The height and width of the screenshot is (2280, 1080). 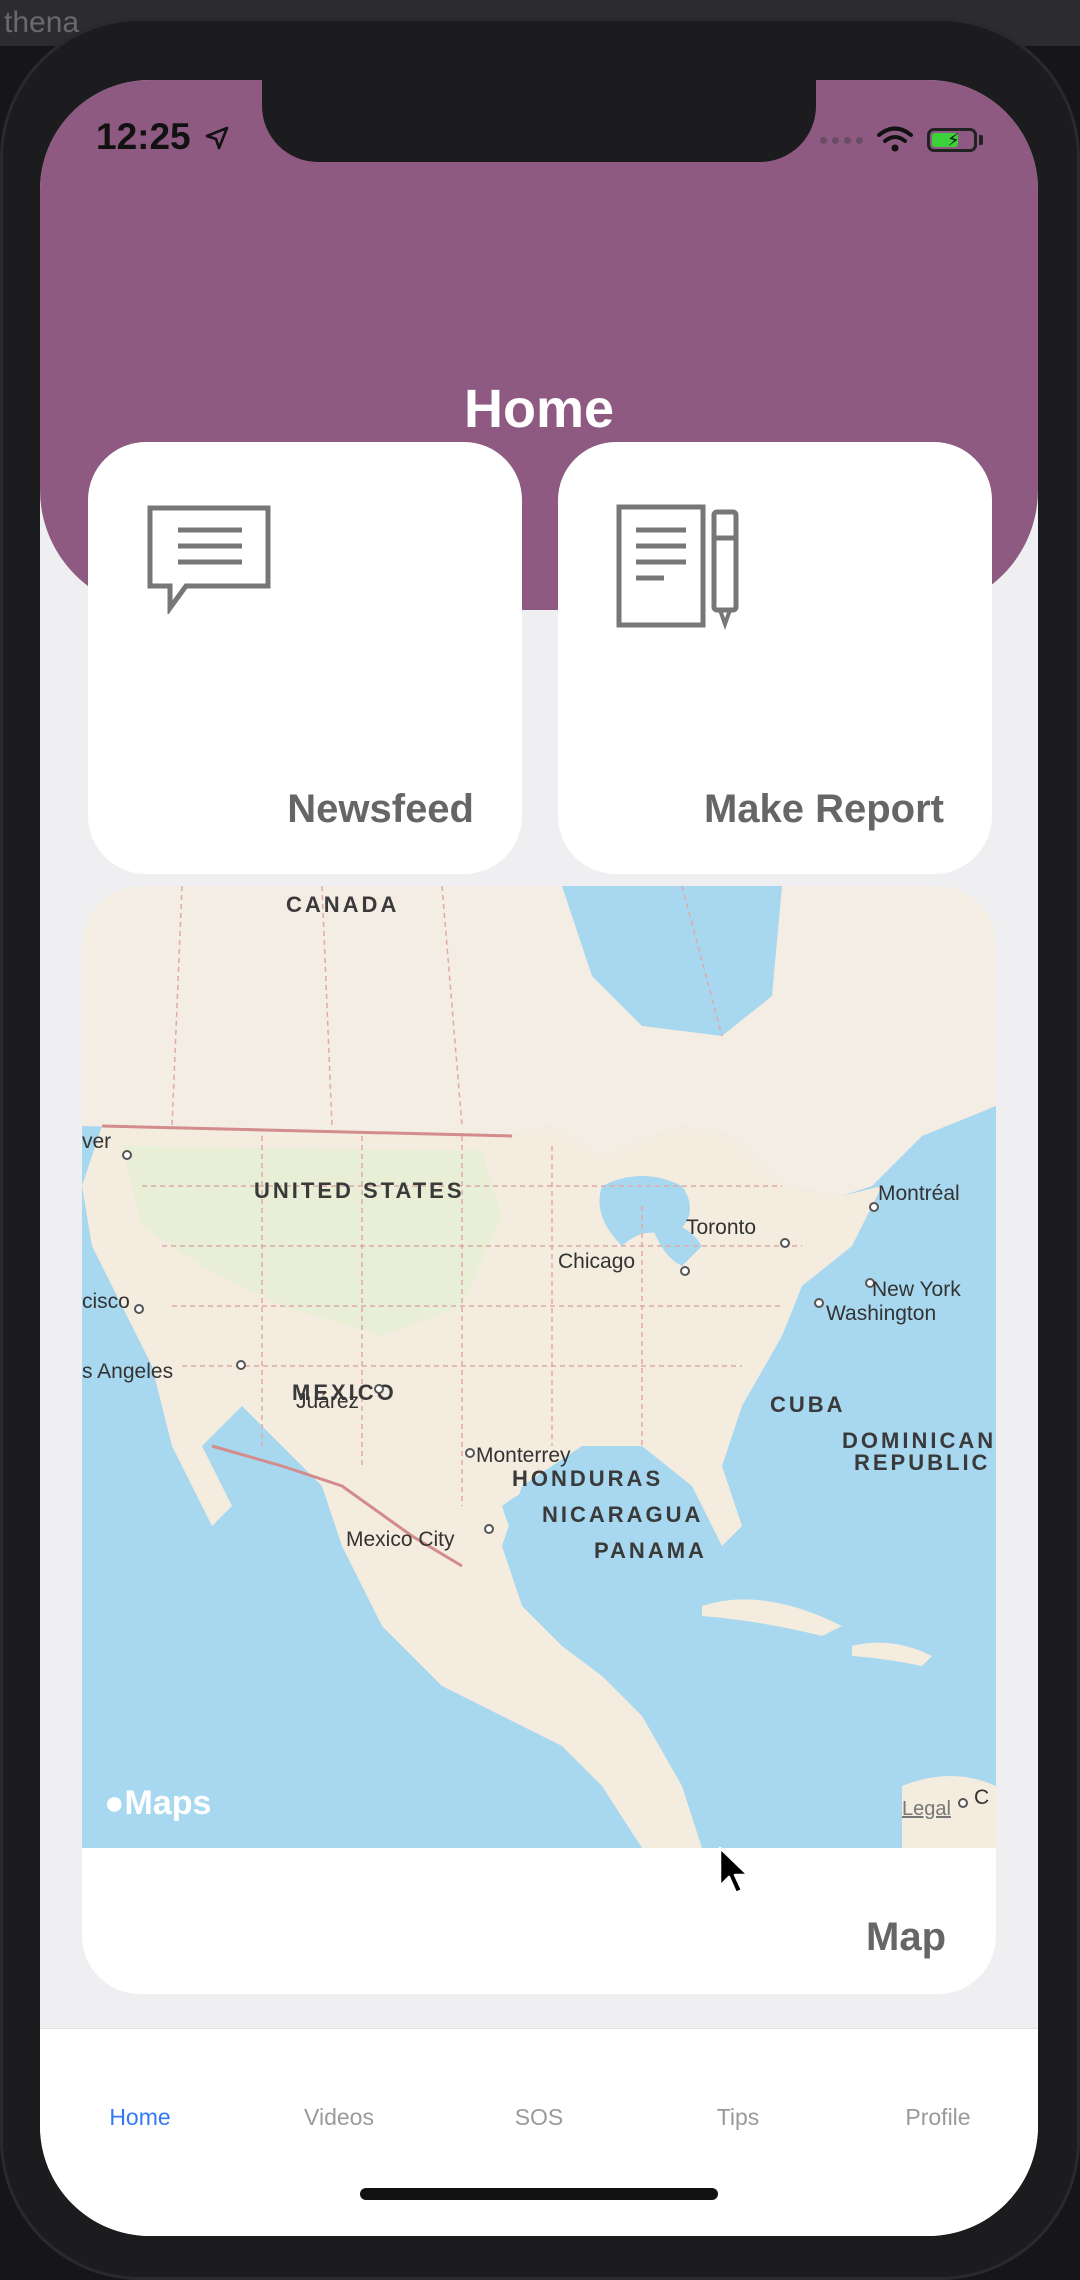 I want to click on map-legal-link: Legal, so click(x=926, y=1809).